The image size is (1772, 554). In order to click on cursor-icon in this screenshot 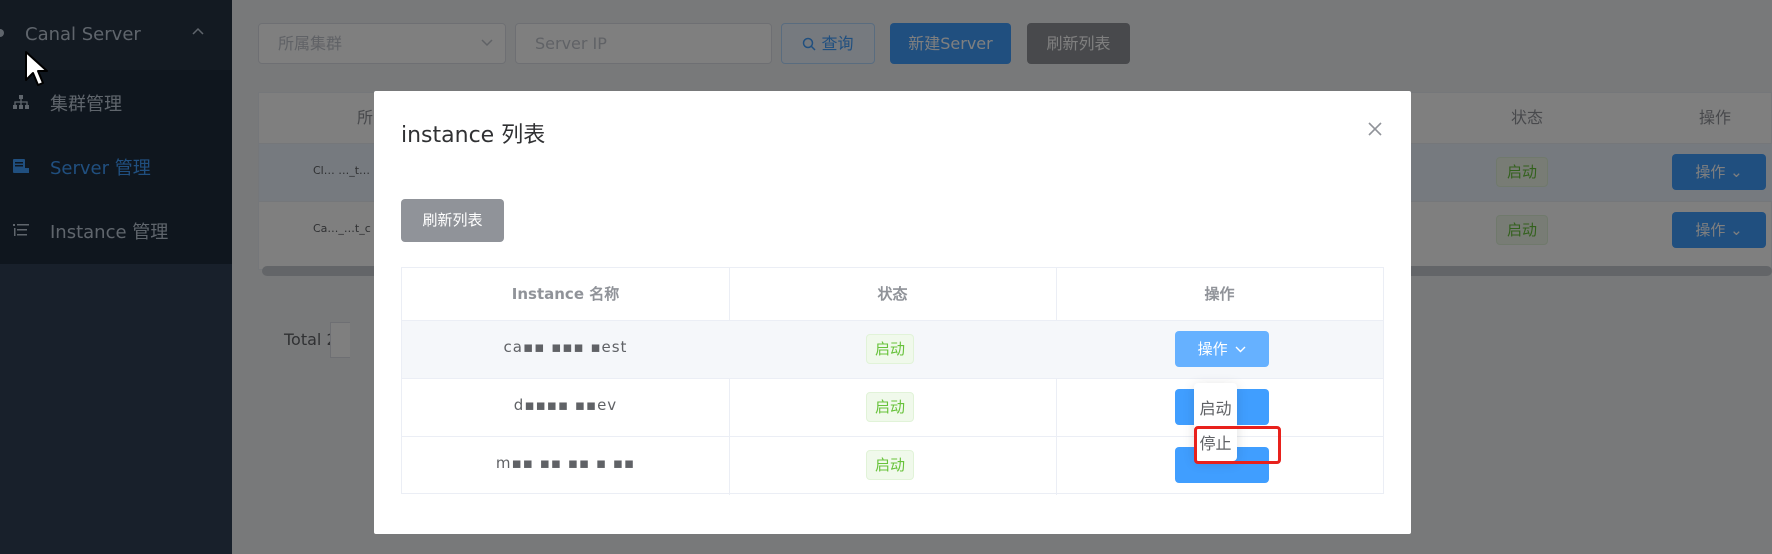, I will do `click(36, 68)`.